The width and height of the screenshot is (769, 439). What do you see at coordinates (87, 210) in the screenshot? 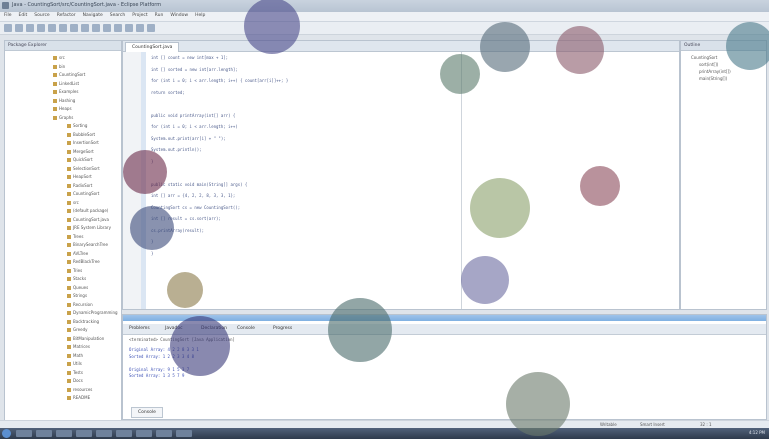
I see `tree-item: (default package)` at bounding box center [87, 210].